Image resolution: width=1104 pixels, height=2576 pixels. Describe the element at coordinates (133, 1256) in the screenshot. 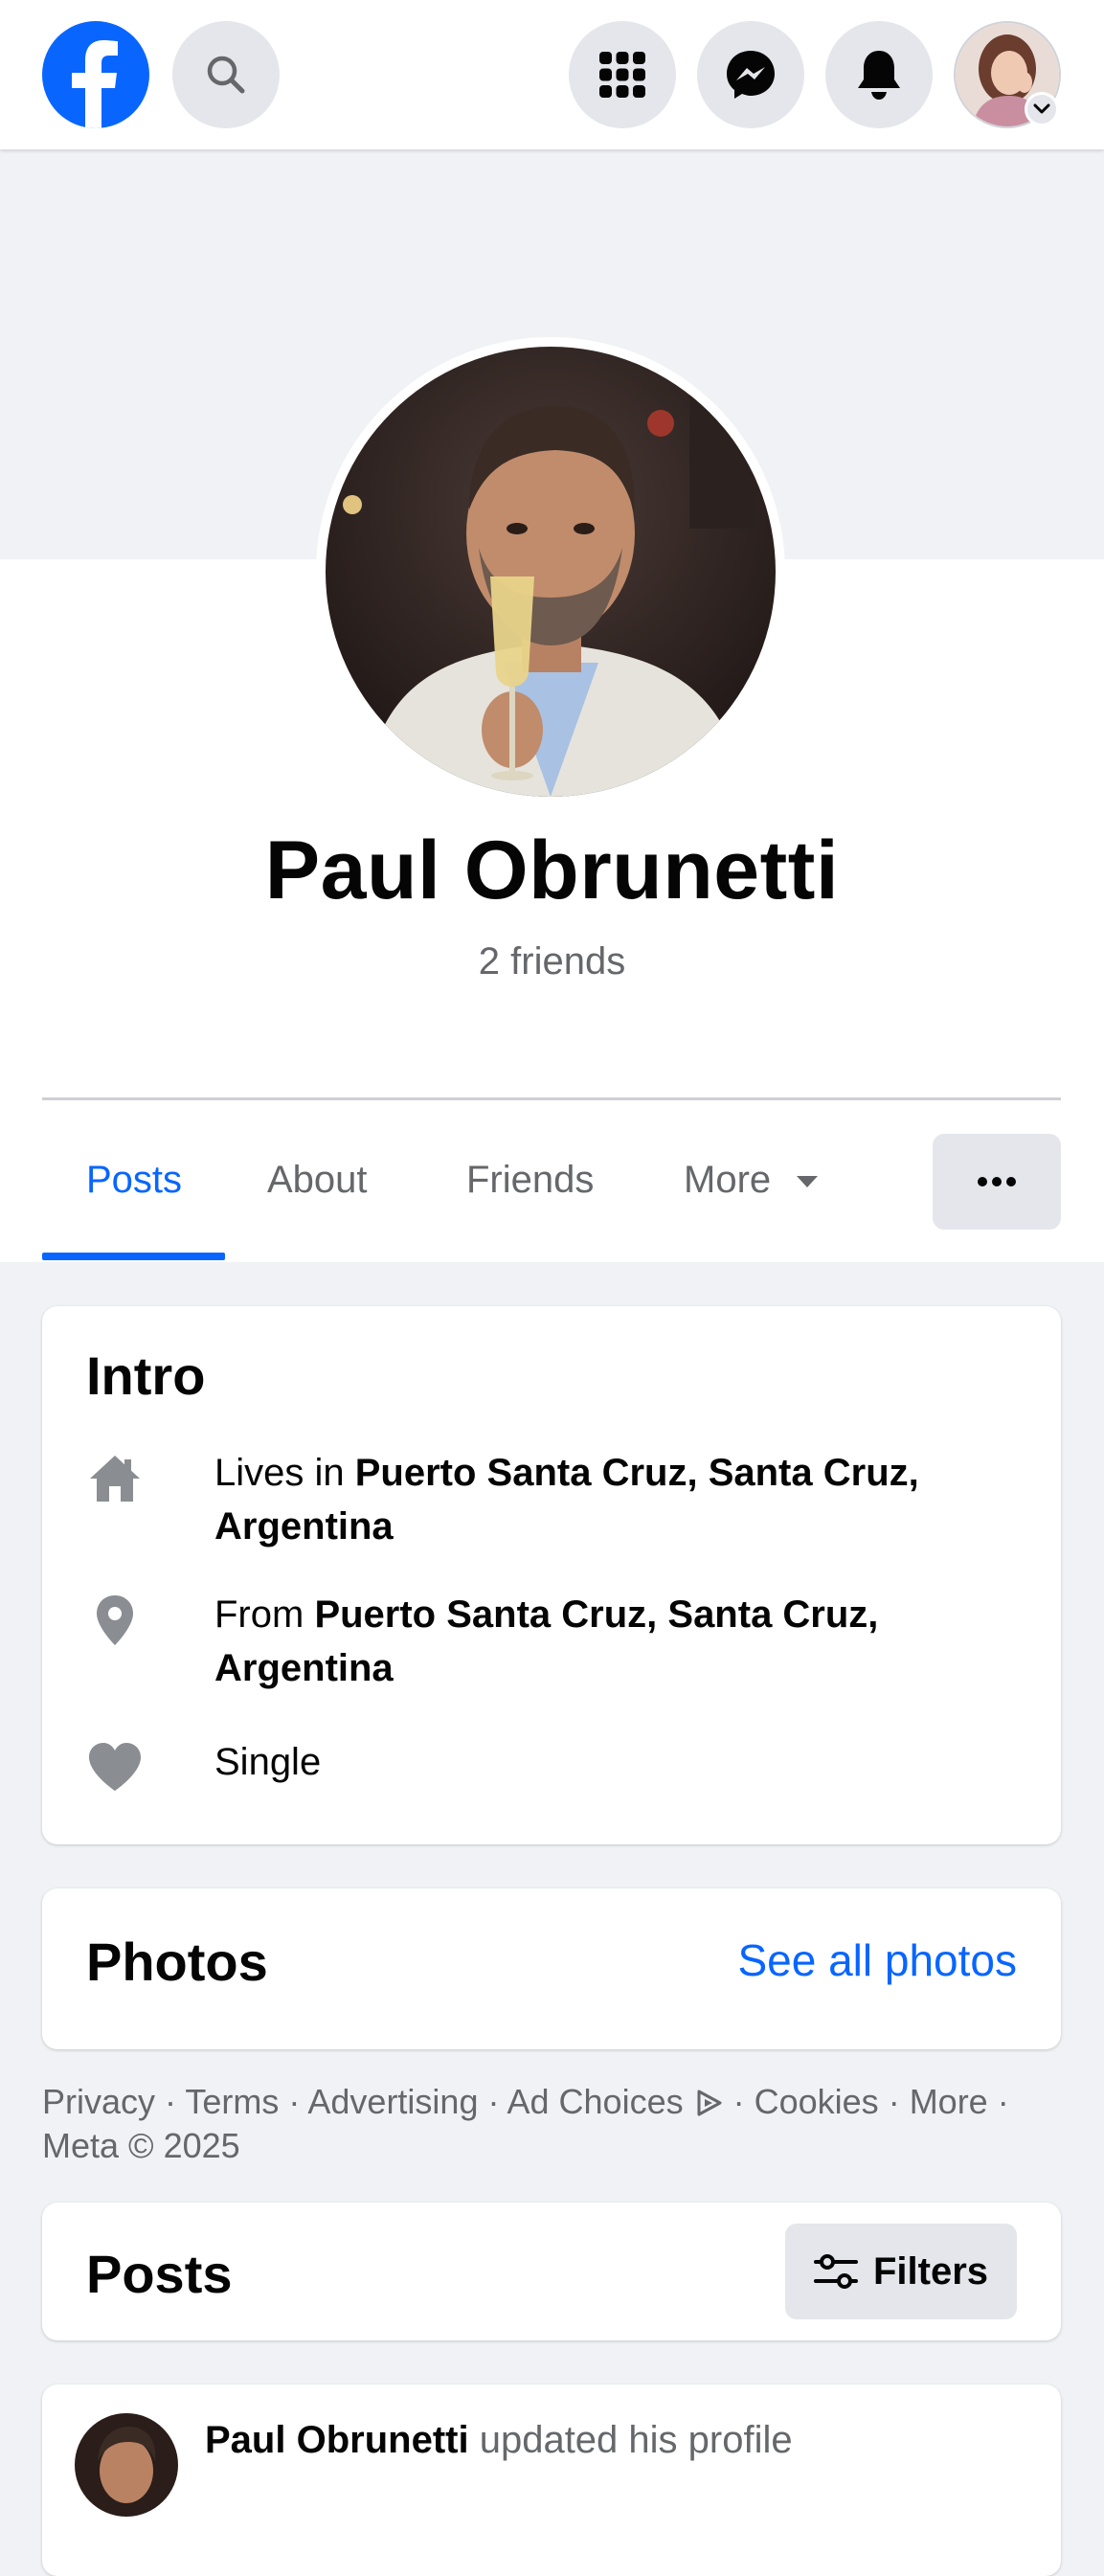

I see `active-tab-indicator` at that location.